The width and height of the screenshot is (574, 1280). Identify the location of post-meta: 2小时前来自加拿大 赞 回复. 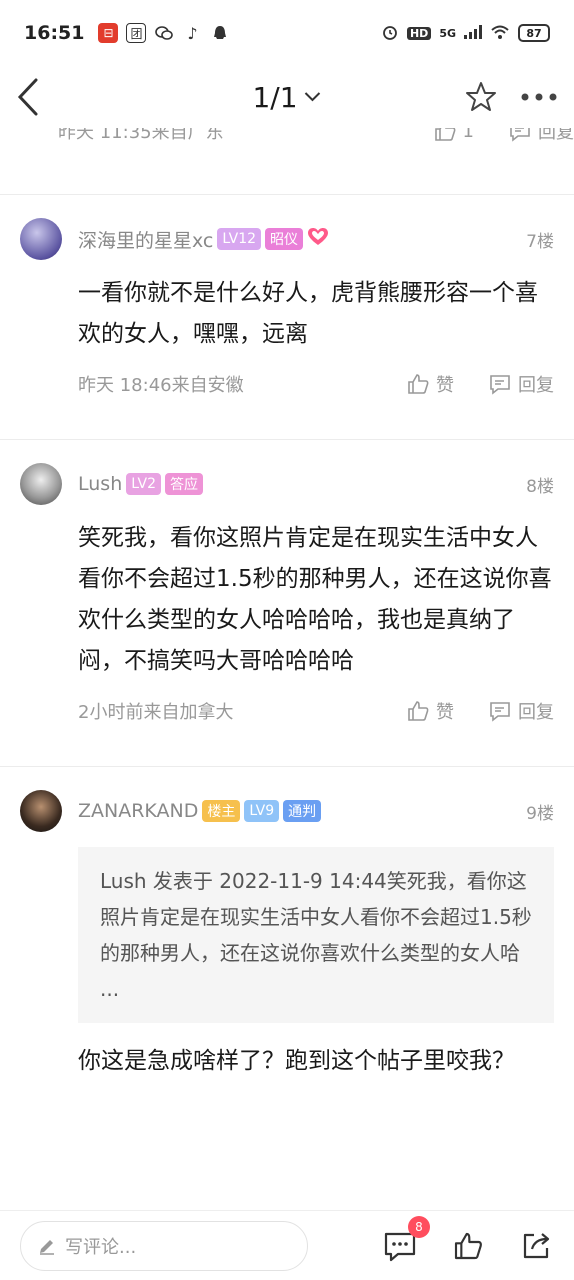
(316, 711).